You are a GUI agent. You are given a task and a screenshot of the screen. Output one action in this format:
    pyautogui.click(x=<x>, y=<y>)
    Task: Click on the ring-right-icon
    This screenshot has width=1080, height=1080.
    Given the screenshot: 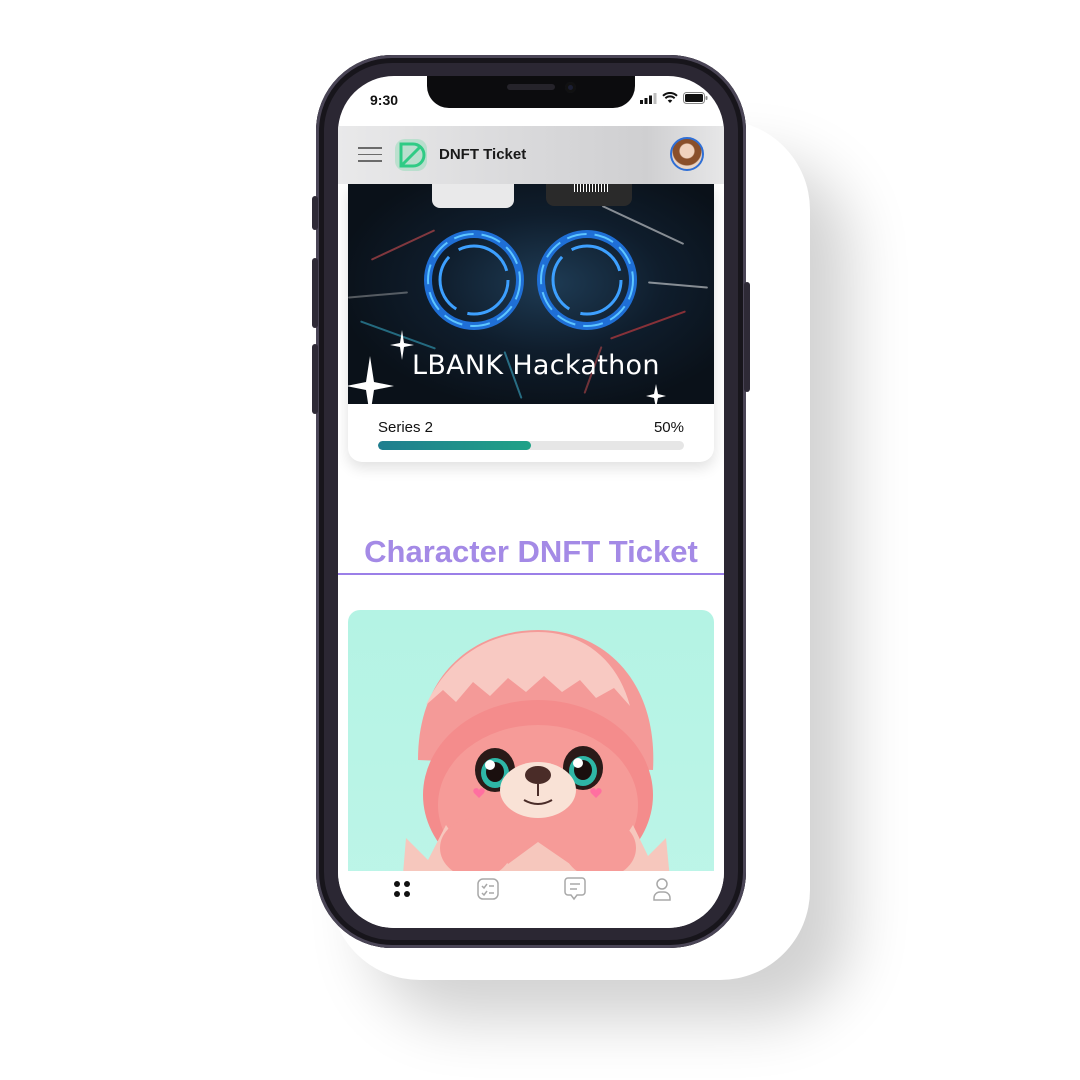 What is the action you would take?
    pyautogui.click(x=587, y=280)
    